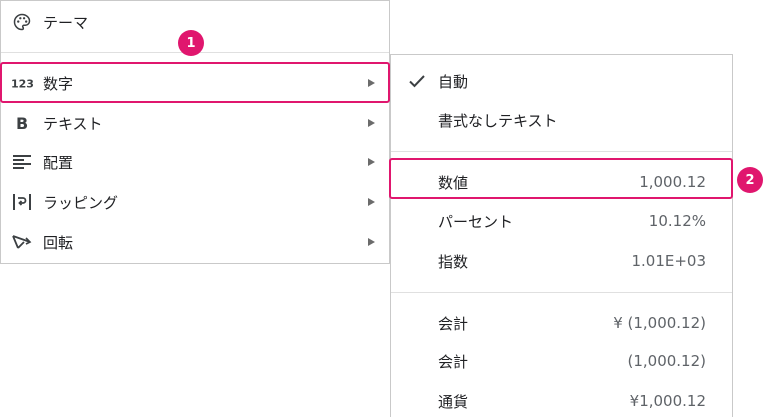  I want to click on bold-icon: B, so click(22, 123).